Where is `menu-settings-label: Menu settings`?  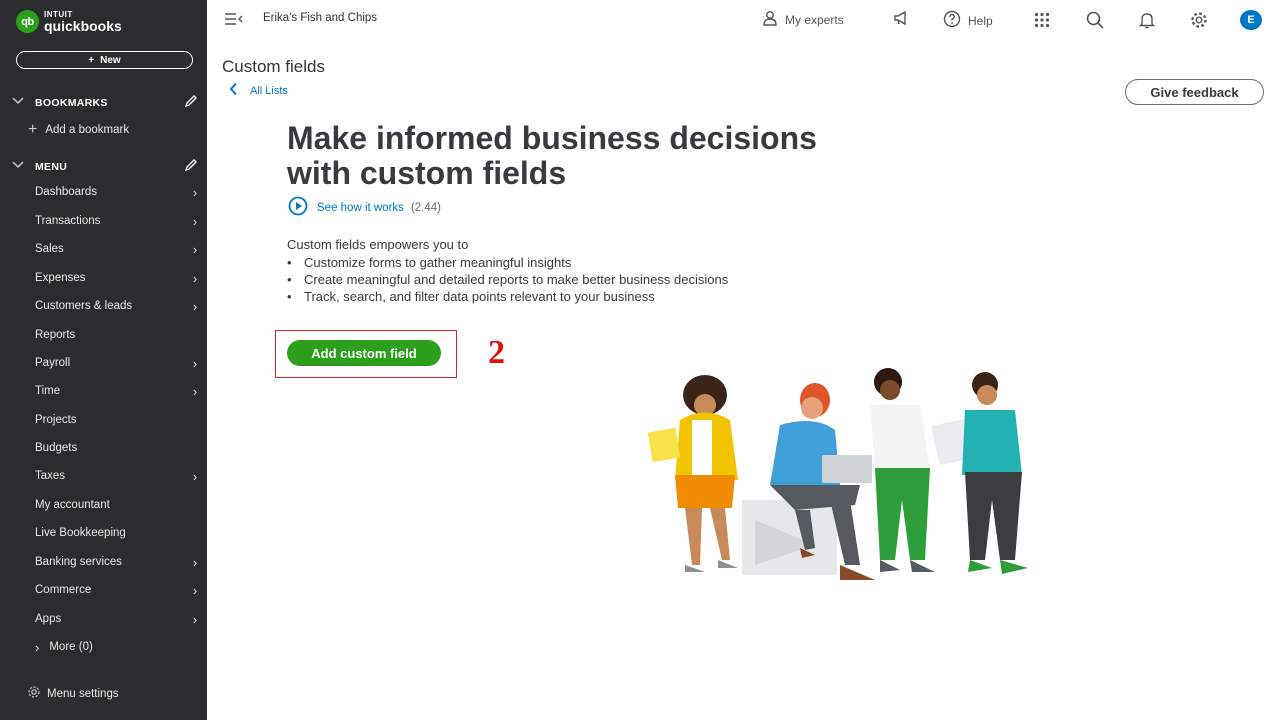
menu-settings-label: Menu settings is located at coordinates (83, 693).